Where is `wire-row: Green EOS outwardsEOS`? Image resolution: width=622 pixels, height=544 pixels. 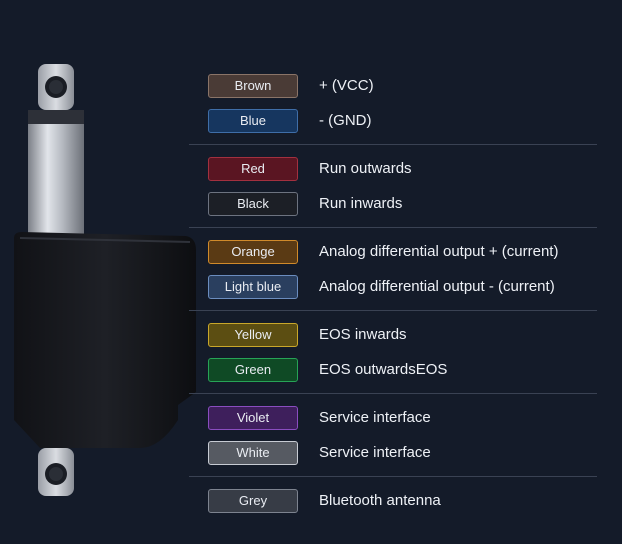
wire-row: Green EOS outwardsEOS is located at coordinates (393, 369).